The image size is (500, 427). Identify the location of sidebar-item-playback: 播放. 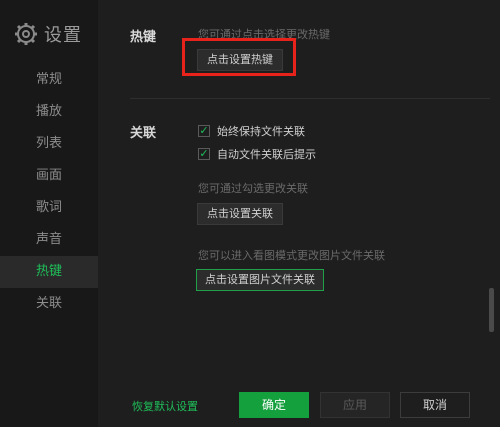
(49, 112).